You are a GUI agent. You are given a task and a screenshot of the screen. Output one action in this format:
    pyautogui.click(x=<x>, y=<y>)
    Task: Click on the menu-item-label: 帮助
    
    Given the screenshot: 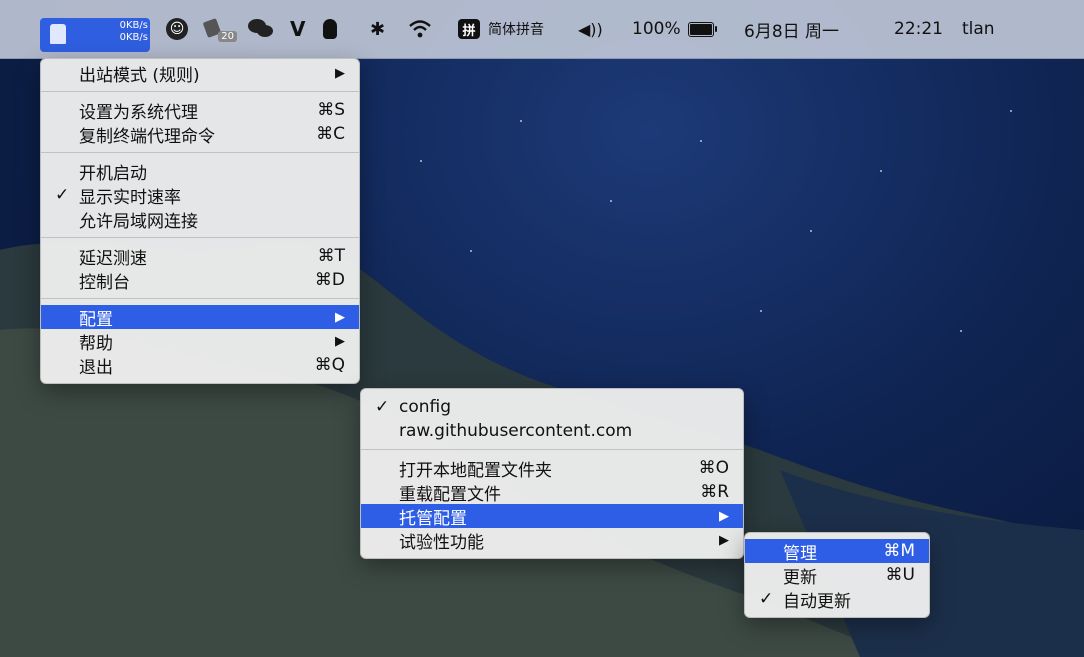 What is the action you would take?
    pyautogui.click(x=96, y=343)
    